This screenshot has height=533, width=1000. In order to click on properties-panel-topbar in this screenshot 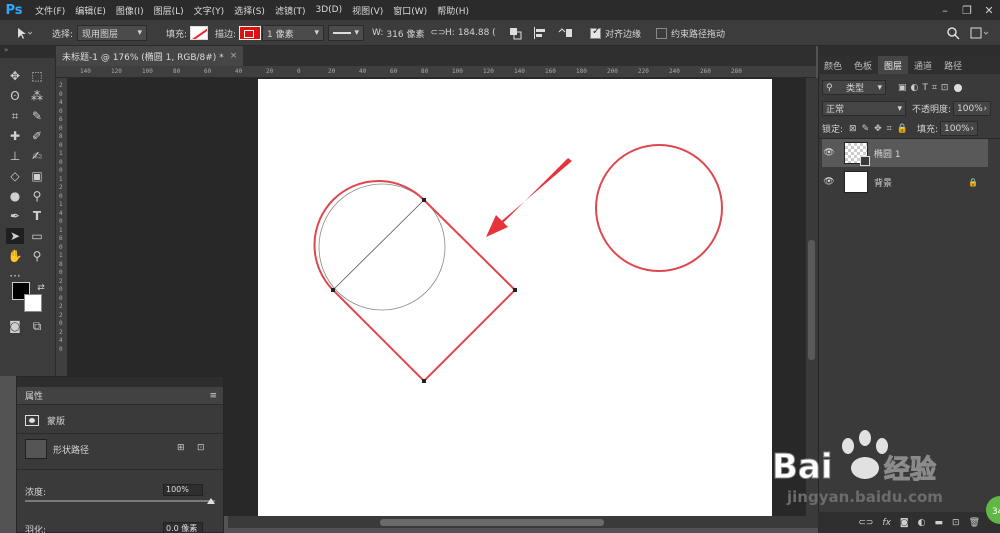, I will do `click(120, 382)`.